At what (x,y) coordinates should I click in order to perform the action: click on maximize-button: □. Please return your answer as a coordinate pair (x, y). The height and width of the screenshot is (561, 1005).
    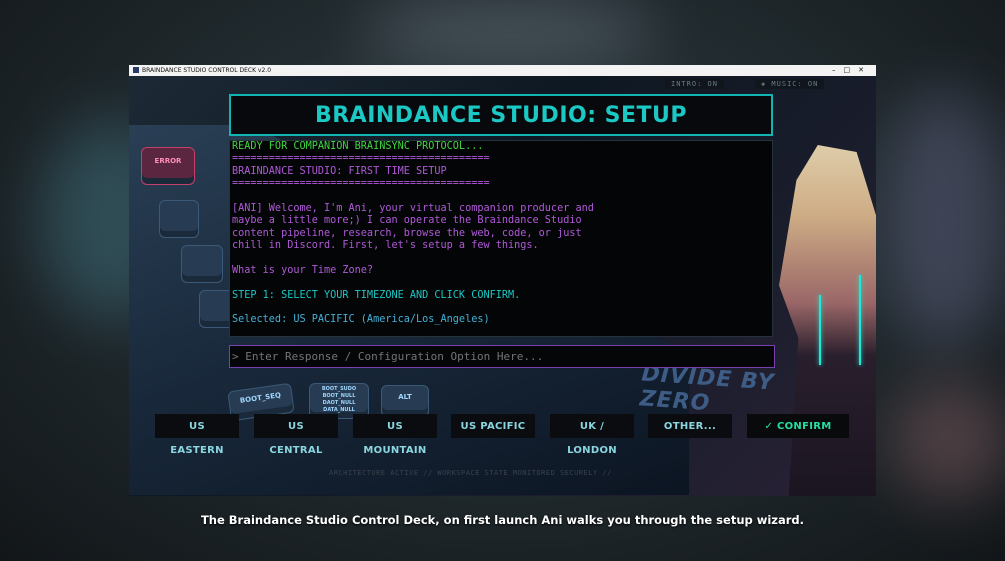
    Looking at the image, I should click on (851, 70).